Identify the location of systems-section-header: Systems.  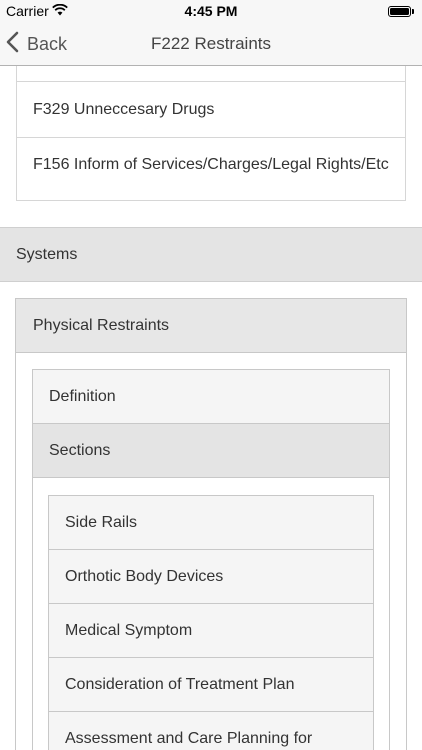
(211, 254).